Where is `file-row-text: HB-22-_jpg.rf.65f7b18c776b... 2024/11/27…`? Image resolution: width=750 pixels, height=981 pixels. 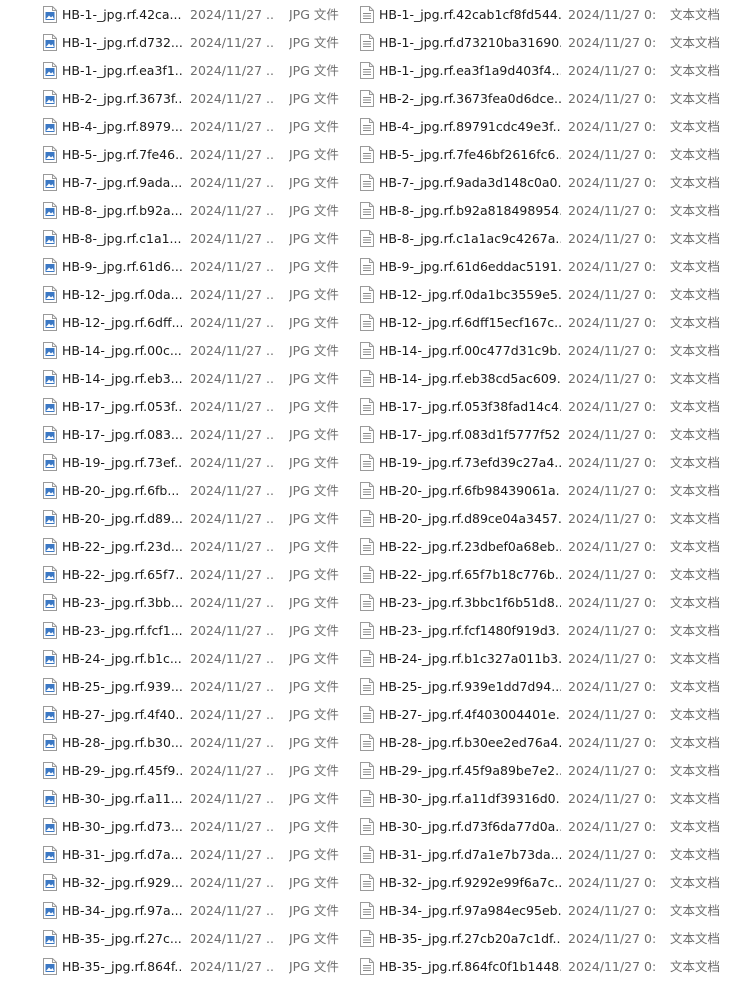 file-row-text: HB-22-_jpg.rf.65f7b18c776b... 2024/11/27… is located at coordinates (552, 574).